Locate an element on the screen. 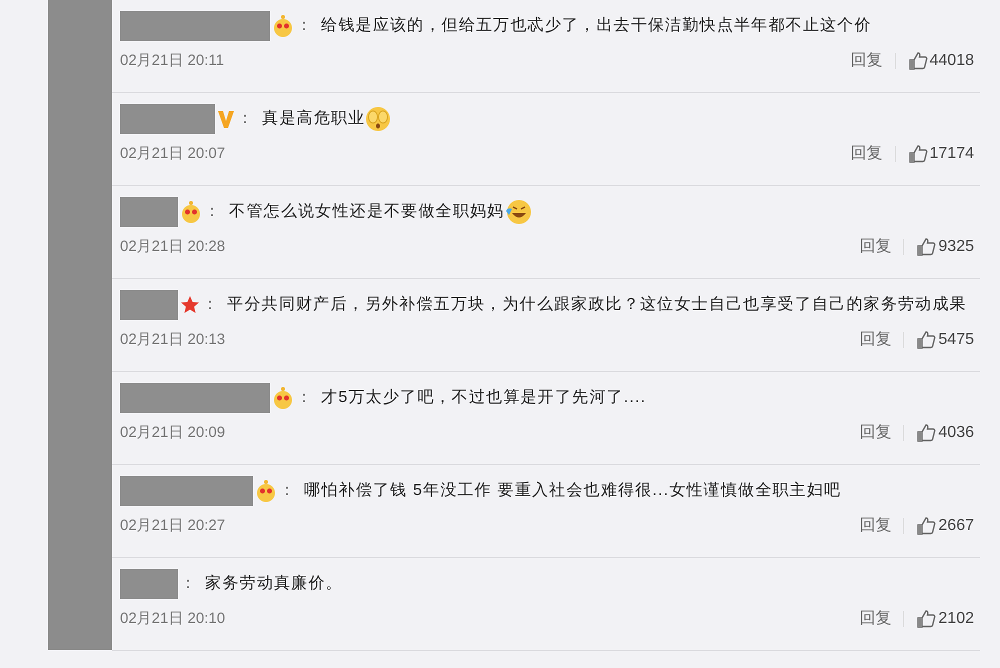 The height and width of the screenshot is (668, 1000). like-count: 9325 is located at coordinates (956, 247).